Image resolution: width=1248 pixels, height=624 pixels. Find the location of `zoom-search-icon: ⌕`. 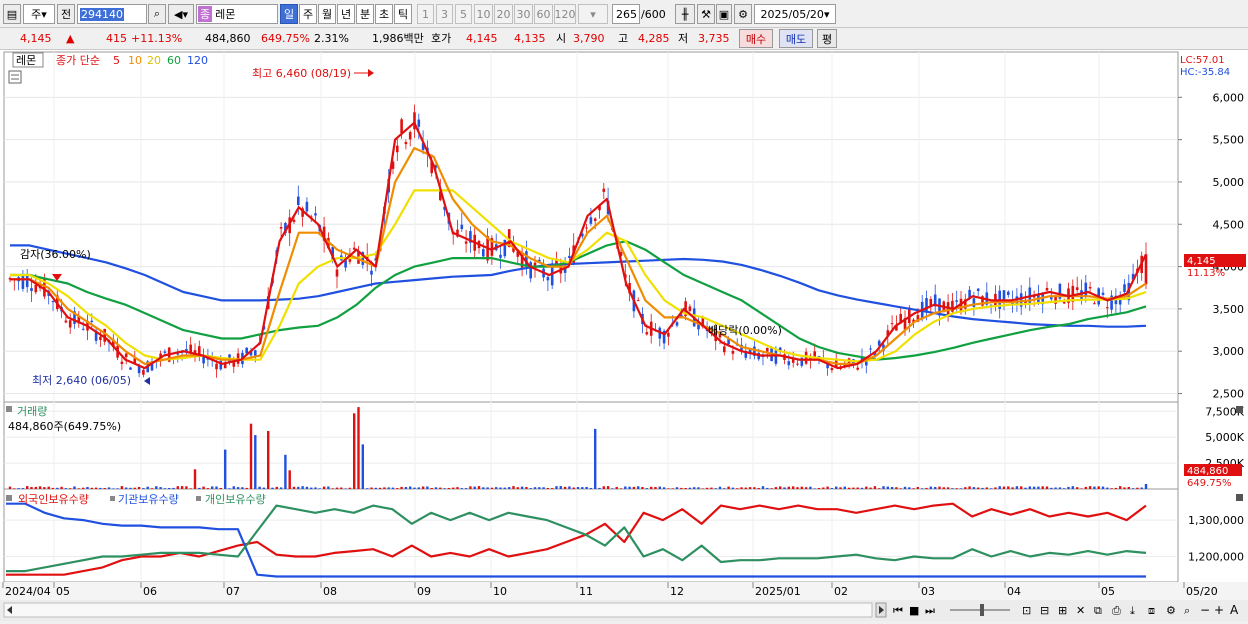

zoom-search-icon: ⌕ is located at coordinates (1187, 610).